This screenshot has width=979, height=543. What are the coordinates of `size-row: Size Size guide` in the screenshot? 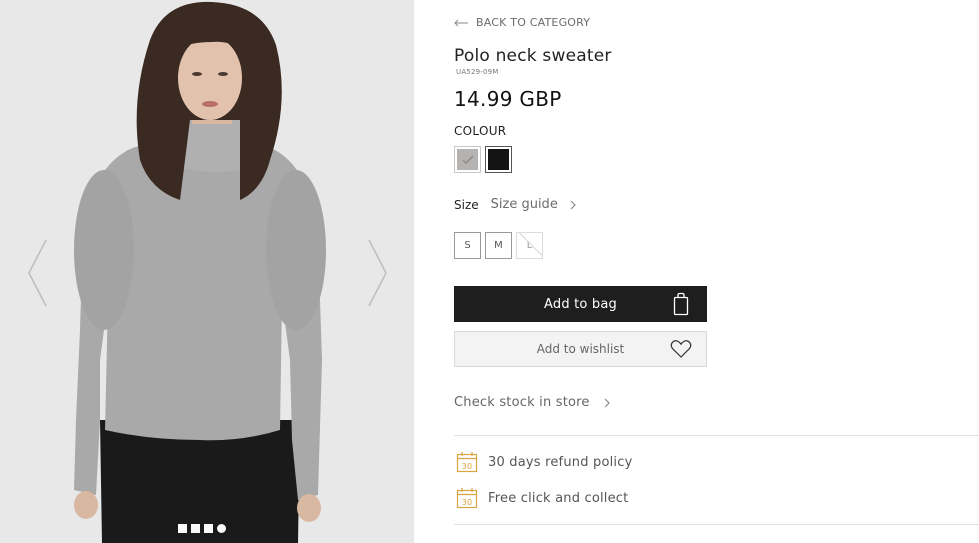 It's located at (515, 204).